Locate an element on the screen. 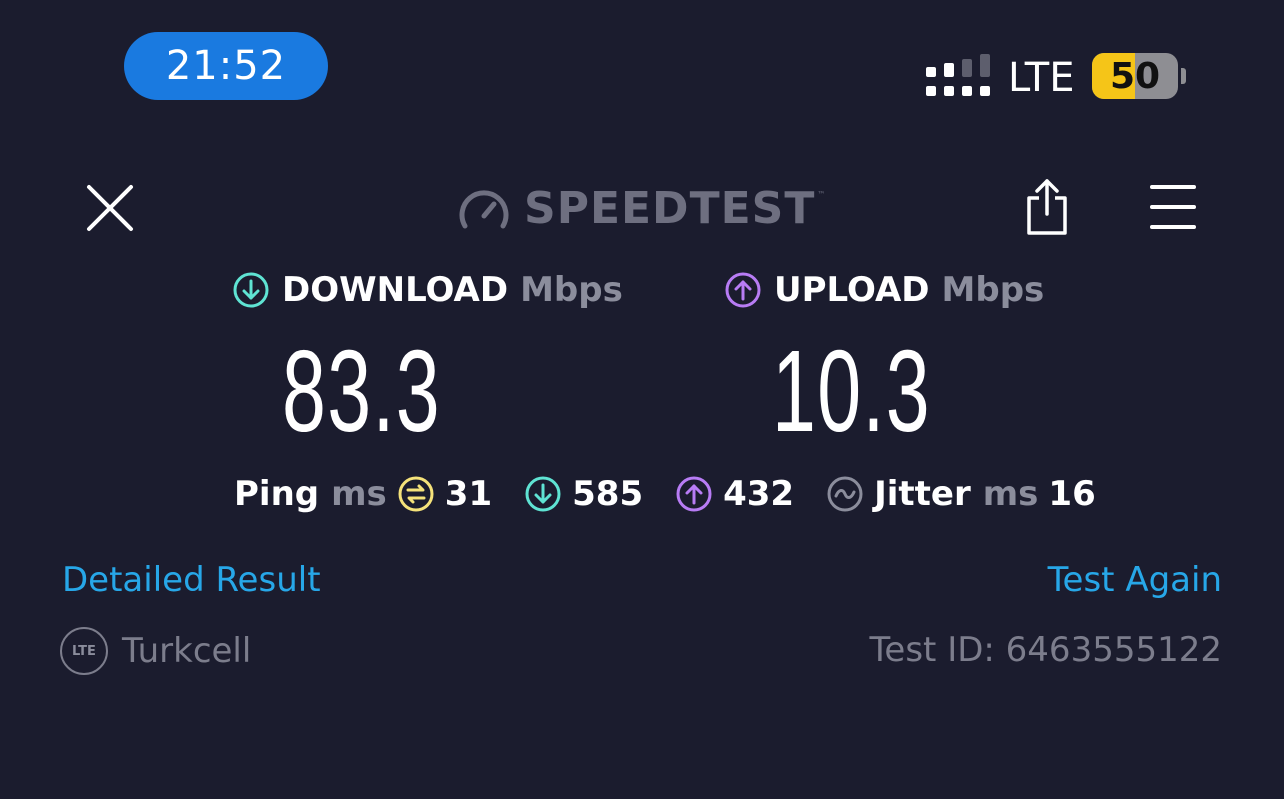 The width and height of the screenshot is (1284, 799). download-latency-icon is located at coordinates (543, 494).